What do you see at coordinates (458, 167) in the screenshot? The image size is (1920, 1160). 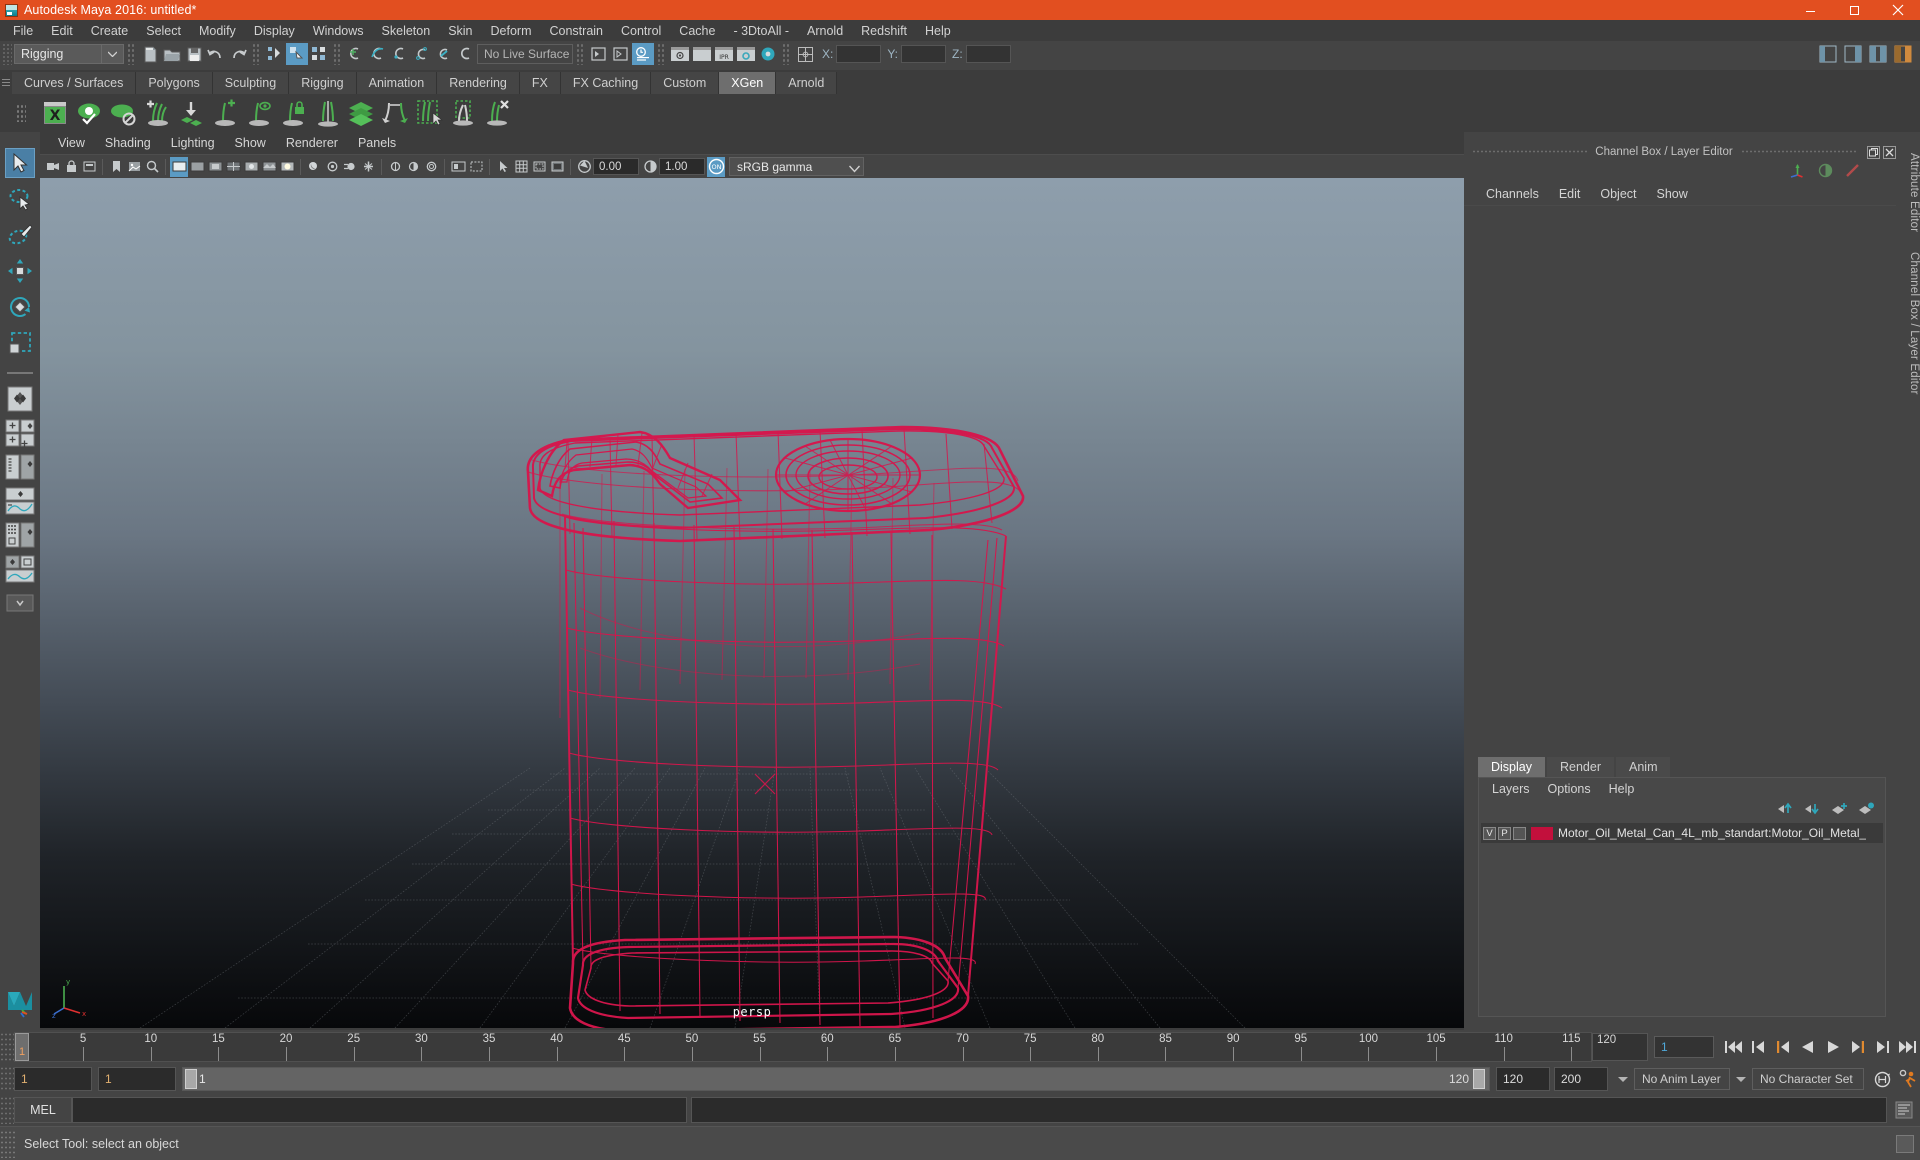 I see `isolate-select-icon` at bounding box center [458, 167].